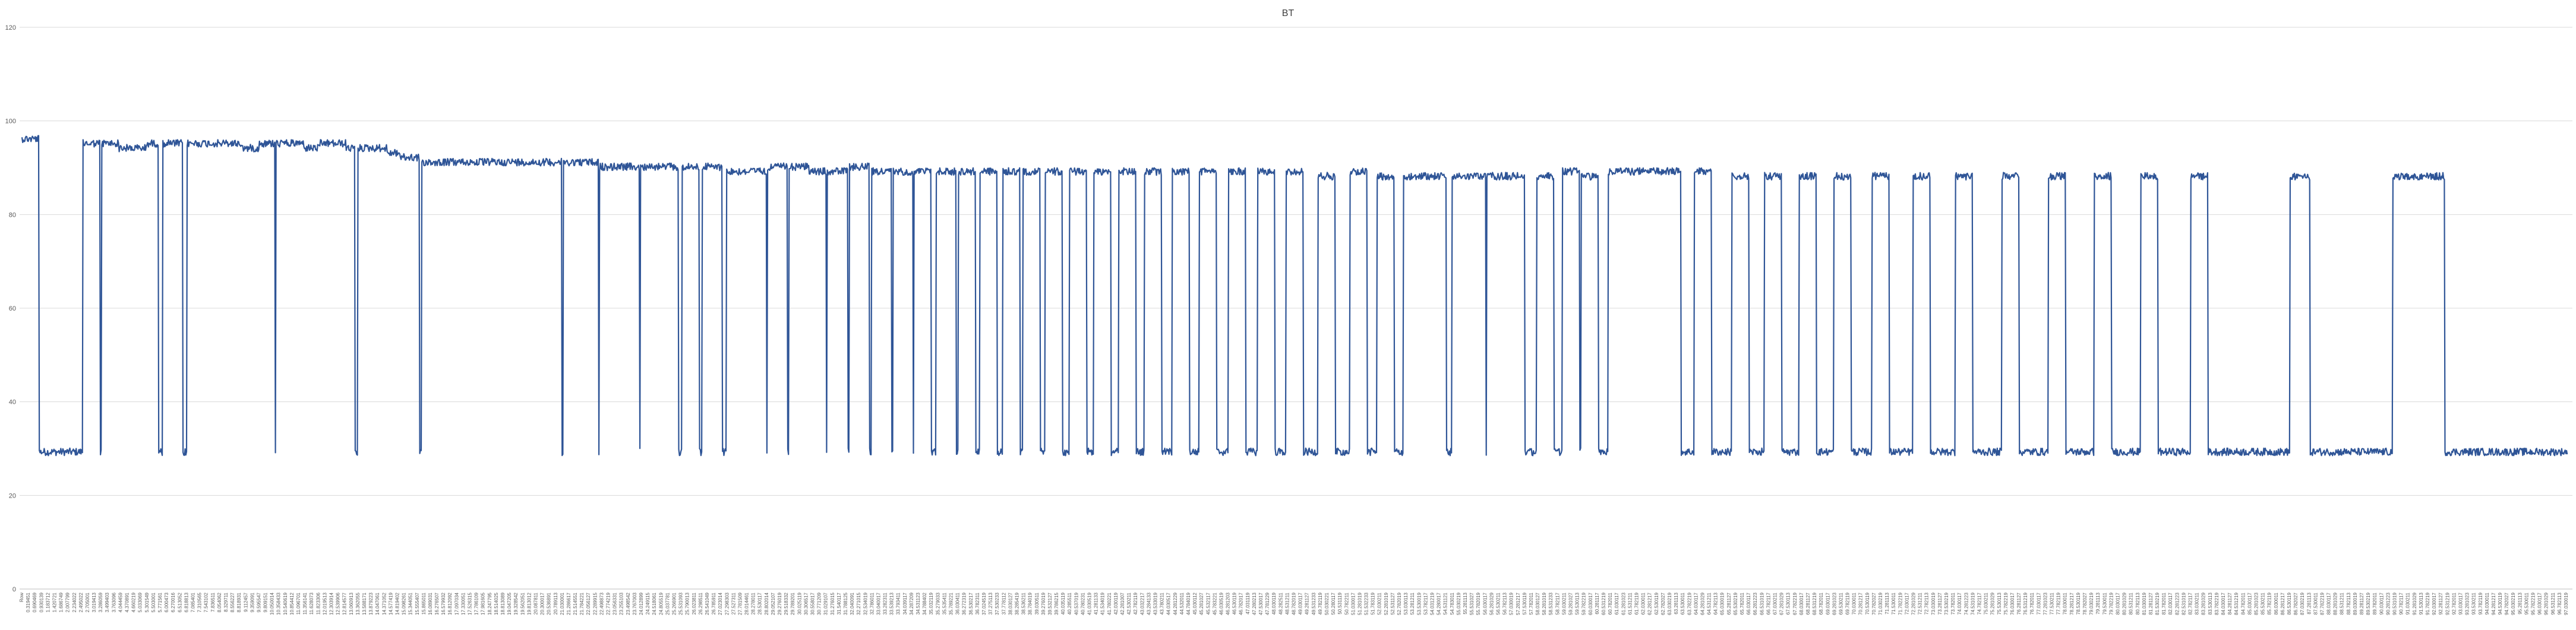 The width and height of the screenshot is (2576, 630). I want to click on x-tick-label: 33.282311, so click(885, 603).